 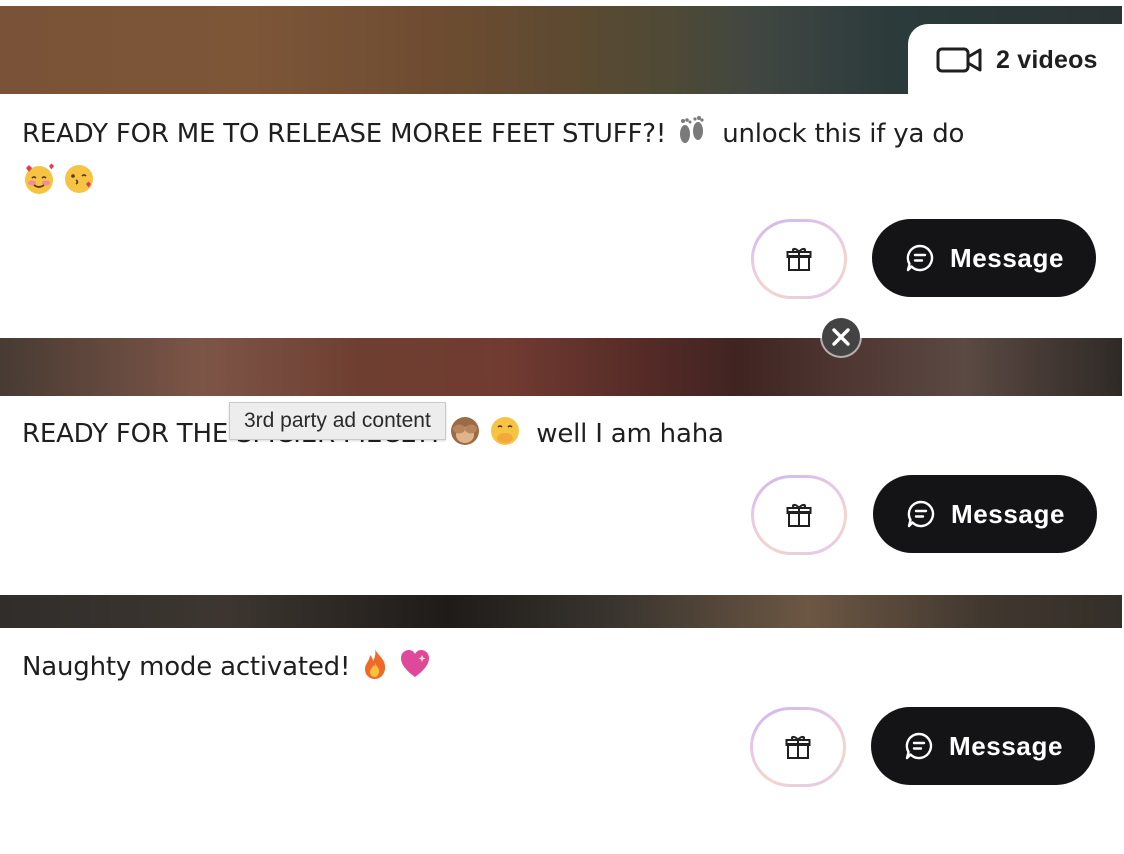 I want to click on close-ad-button, so click(x=841, y=337).